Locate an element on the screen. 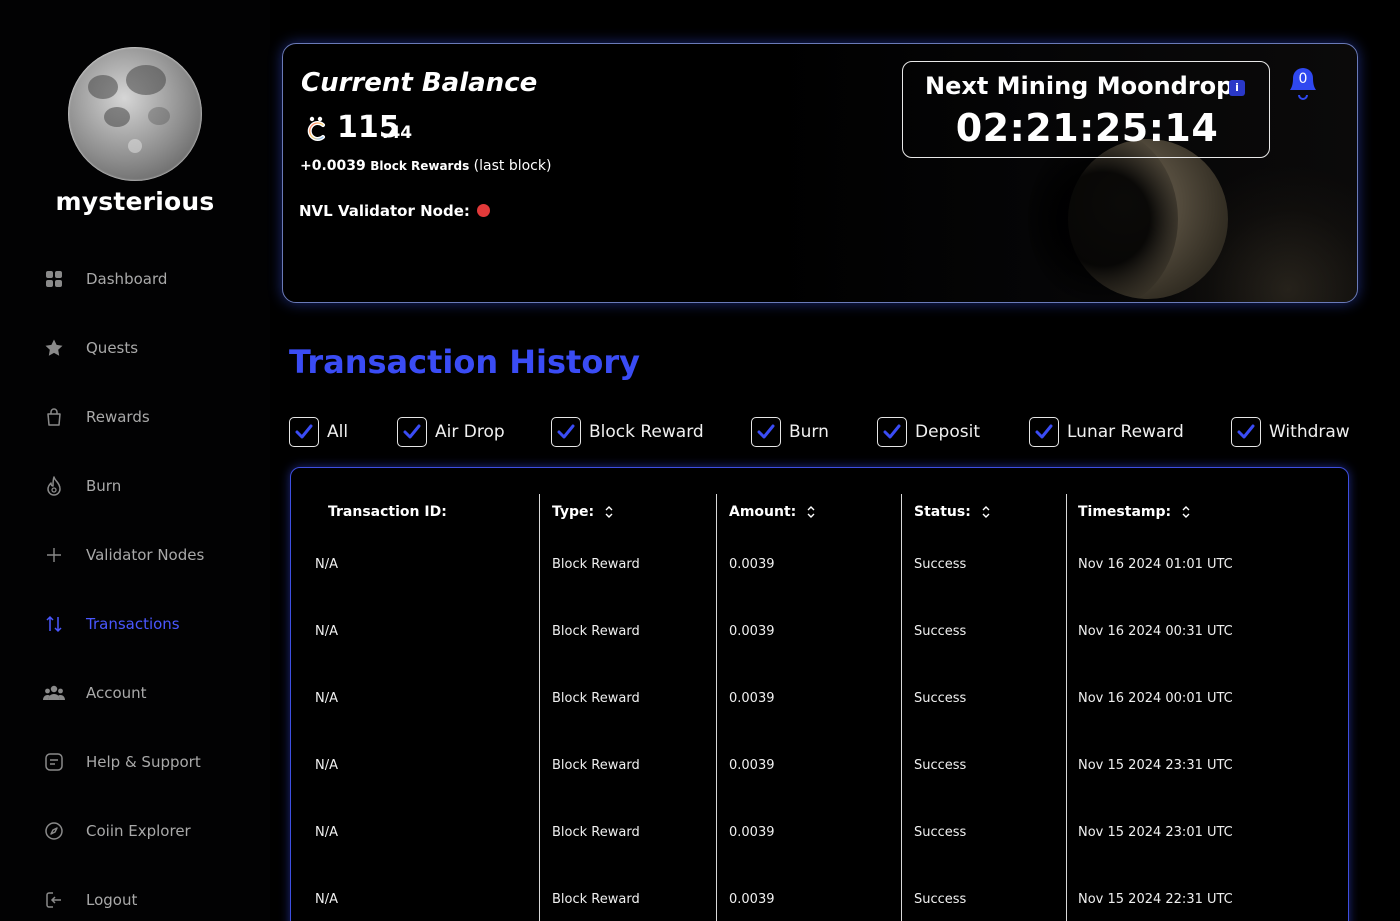 The image size is (1400, 921). sidebar-item-label: Rewards is located at coordinates (118, 417).